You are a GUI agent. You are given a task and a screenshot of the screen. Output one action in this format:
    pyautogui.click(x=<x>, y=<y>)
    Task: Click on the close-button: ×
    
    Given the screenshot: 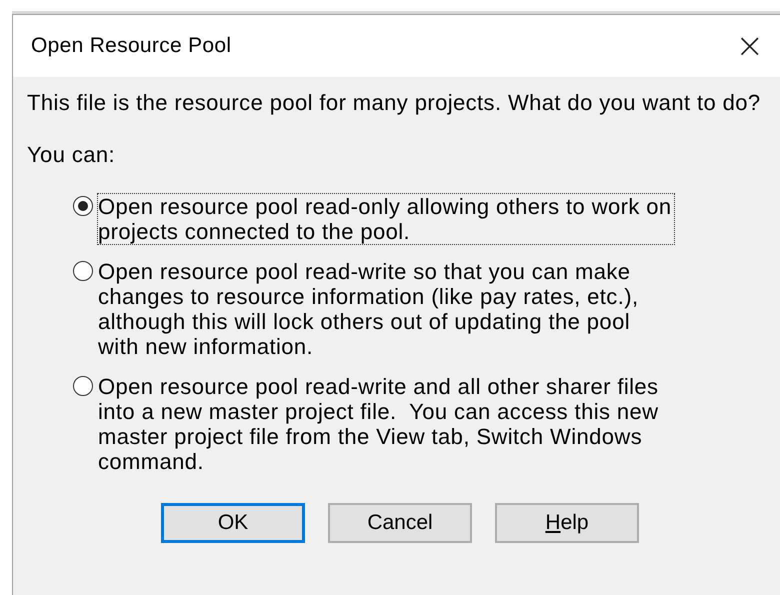 What is the action you would take?
    pyautogui.click(x=750, y=46)
    